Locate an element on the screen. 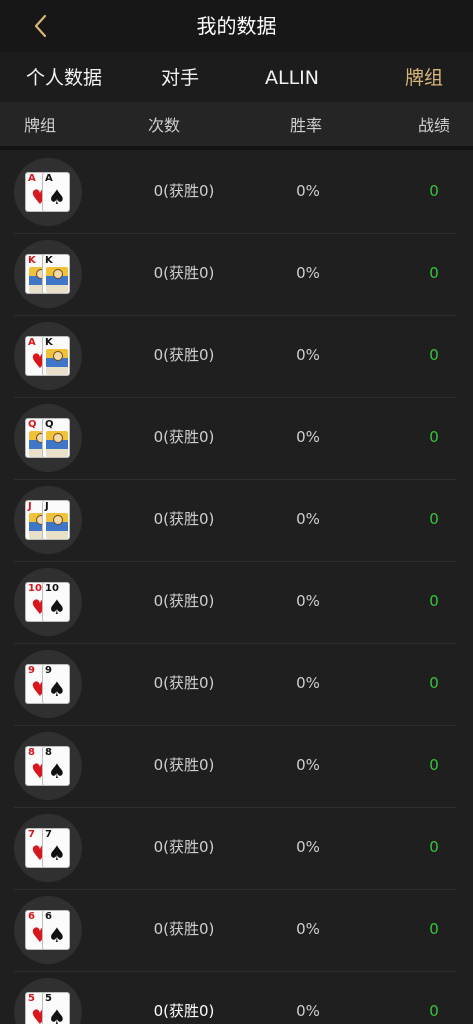 The height and width of the screenshot is (1024, 473). playing-card-icon: 6 ♠ is located at coordinates (56, 930).